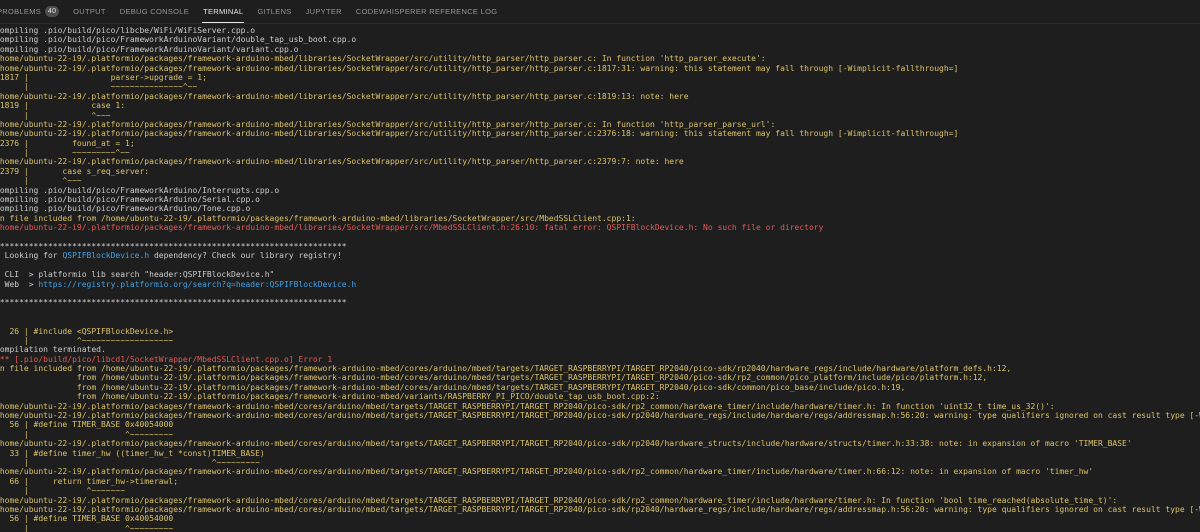  I want to click on tab-label: TERMINAL, so click(223, 11).